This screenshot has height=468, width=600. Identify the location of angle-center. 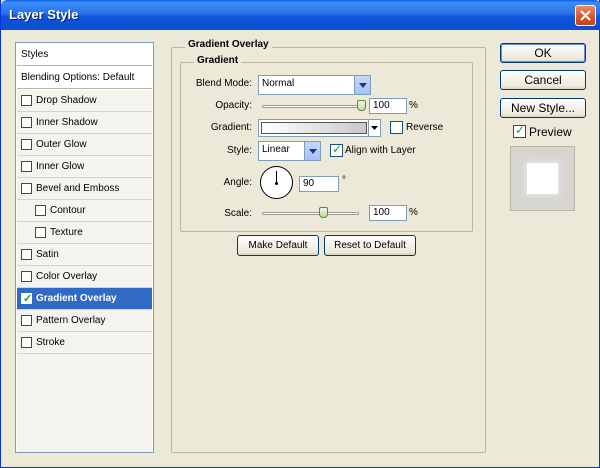
(276, 183).